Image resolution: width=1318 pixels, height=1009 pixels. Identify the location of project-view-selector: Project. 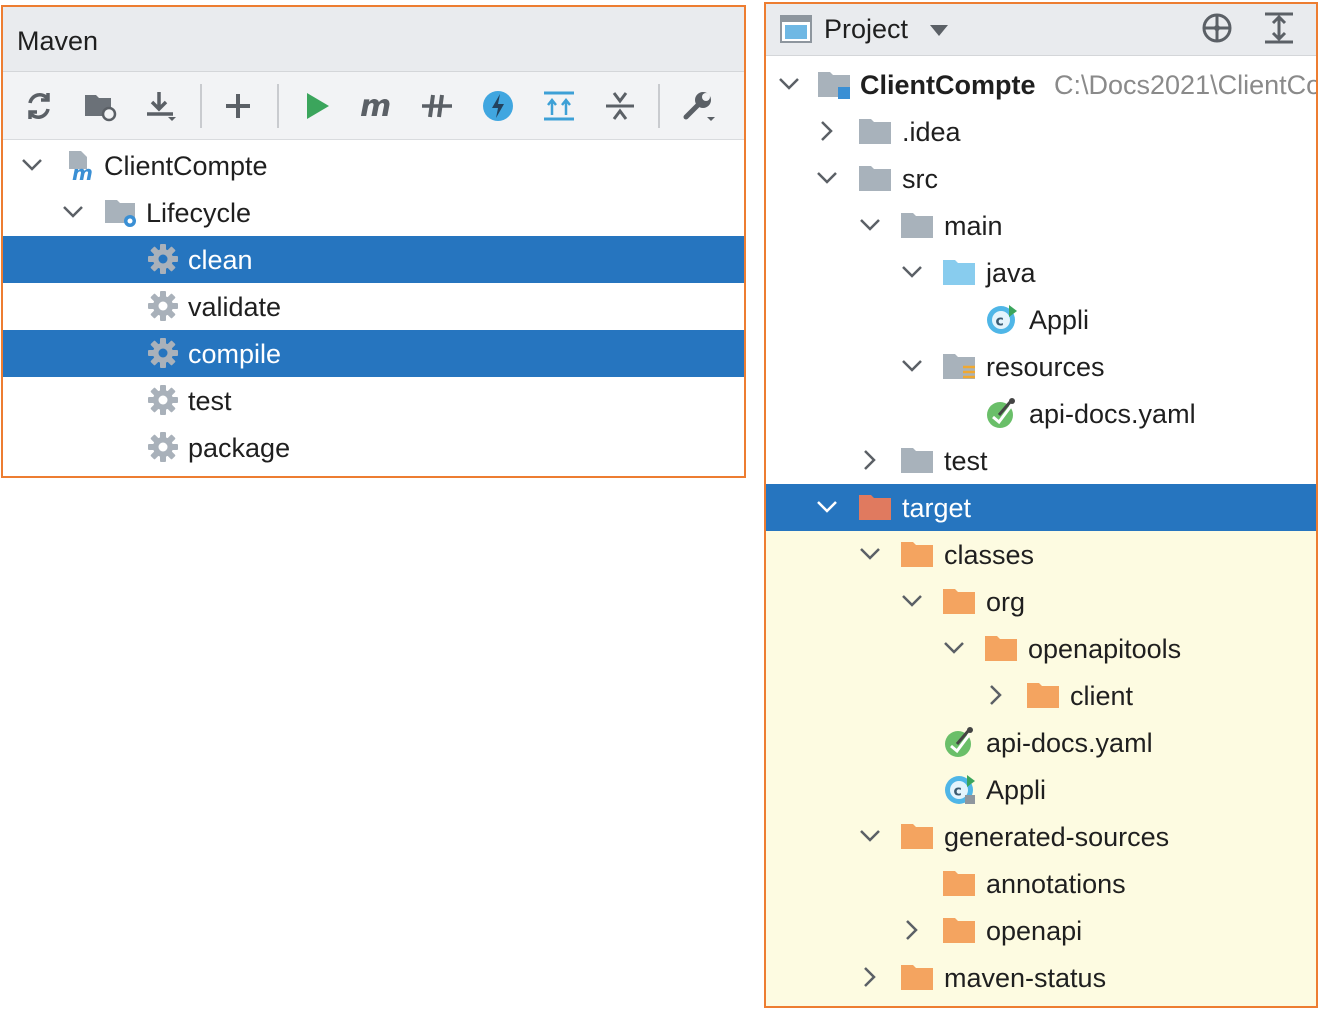
(866, 29).